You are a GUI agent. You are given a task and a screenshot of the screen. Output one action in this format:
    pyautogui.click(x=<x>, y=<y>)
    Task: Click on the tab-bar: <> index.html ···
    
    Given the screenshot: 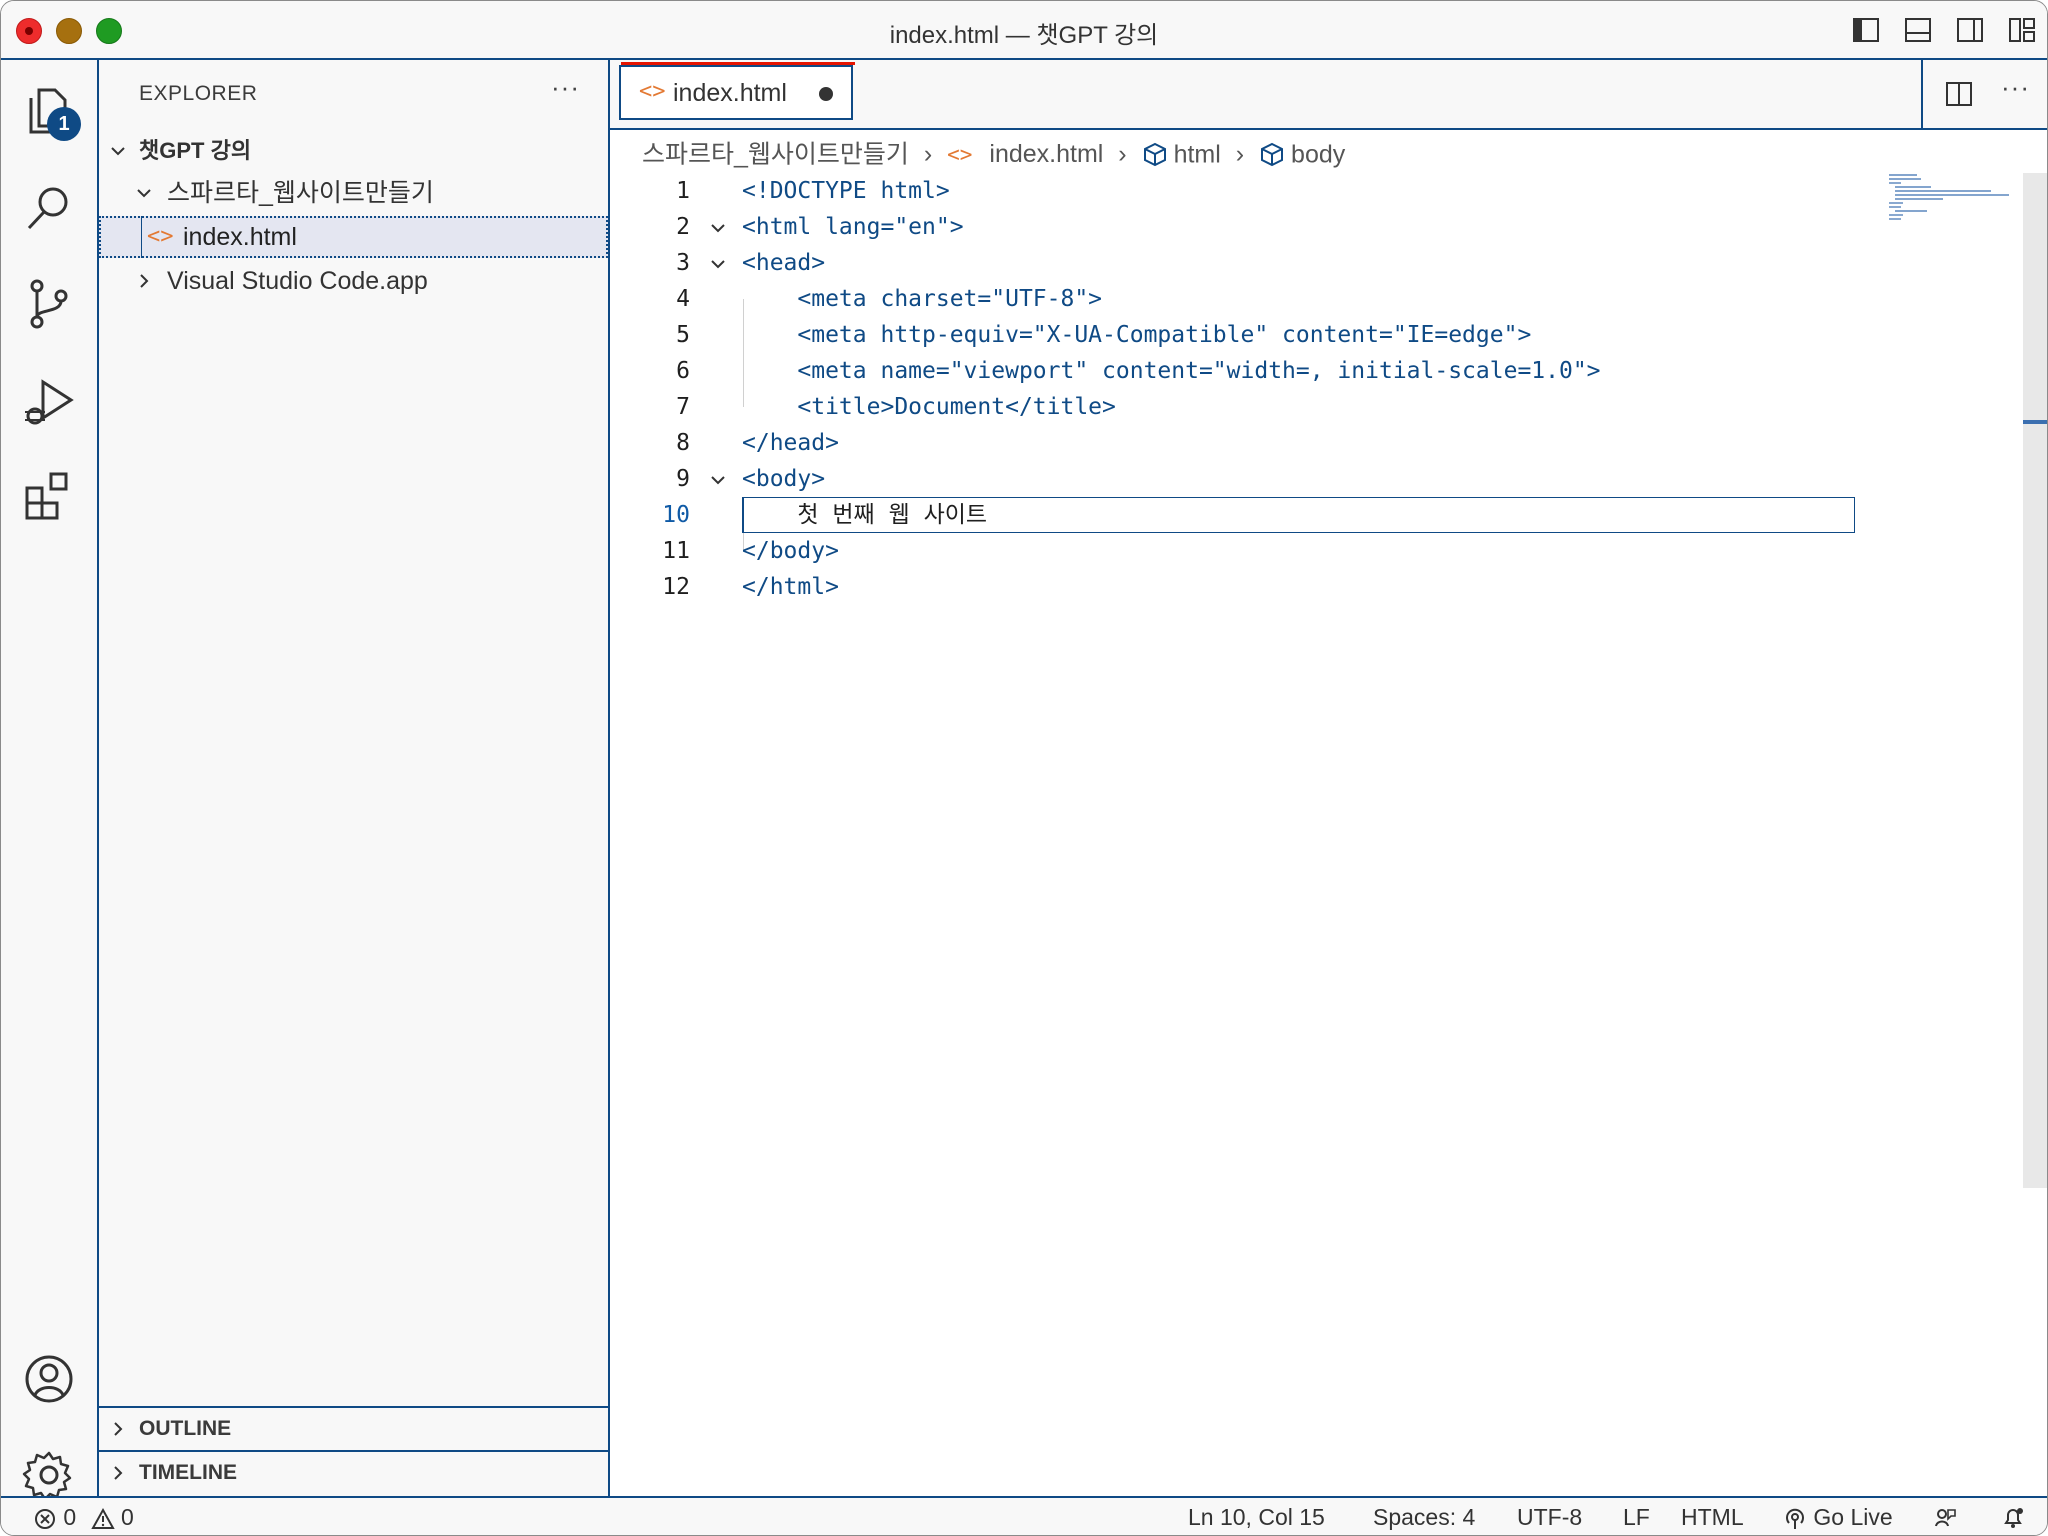 What is the action you would take?
    pyautogui.click(x=1328, y=95)
    